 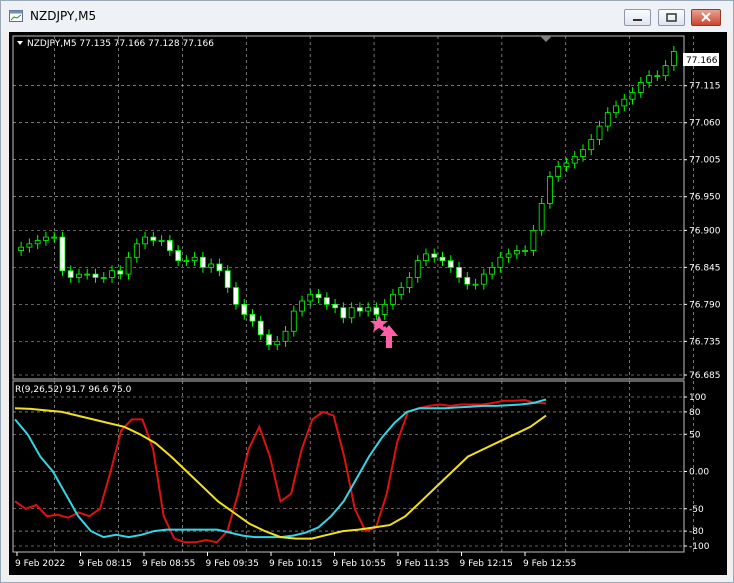 I want to click on indicator-tick-label: 50, so click(x=695, y=435).